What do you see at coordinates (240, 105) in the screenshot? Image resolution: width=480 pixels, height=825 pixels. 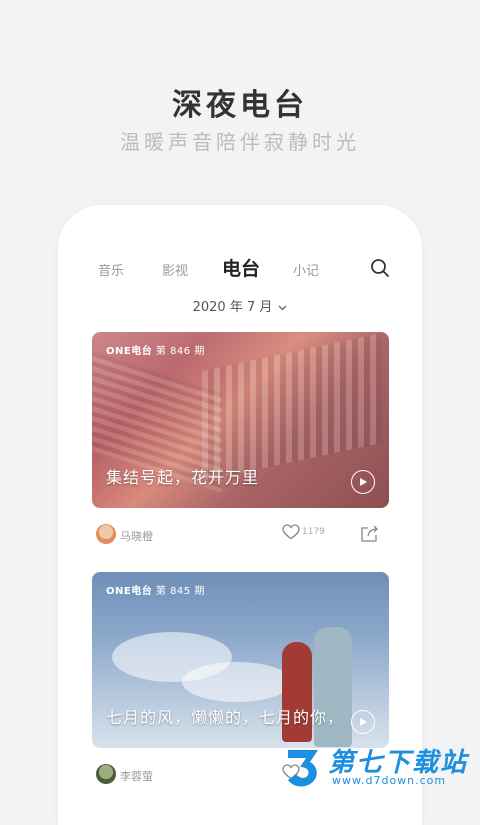 I see `page-title: 深夜电台` at bounding box center [240, 105].